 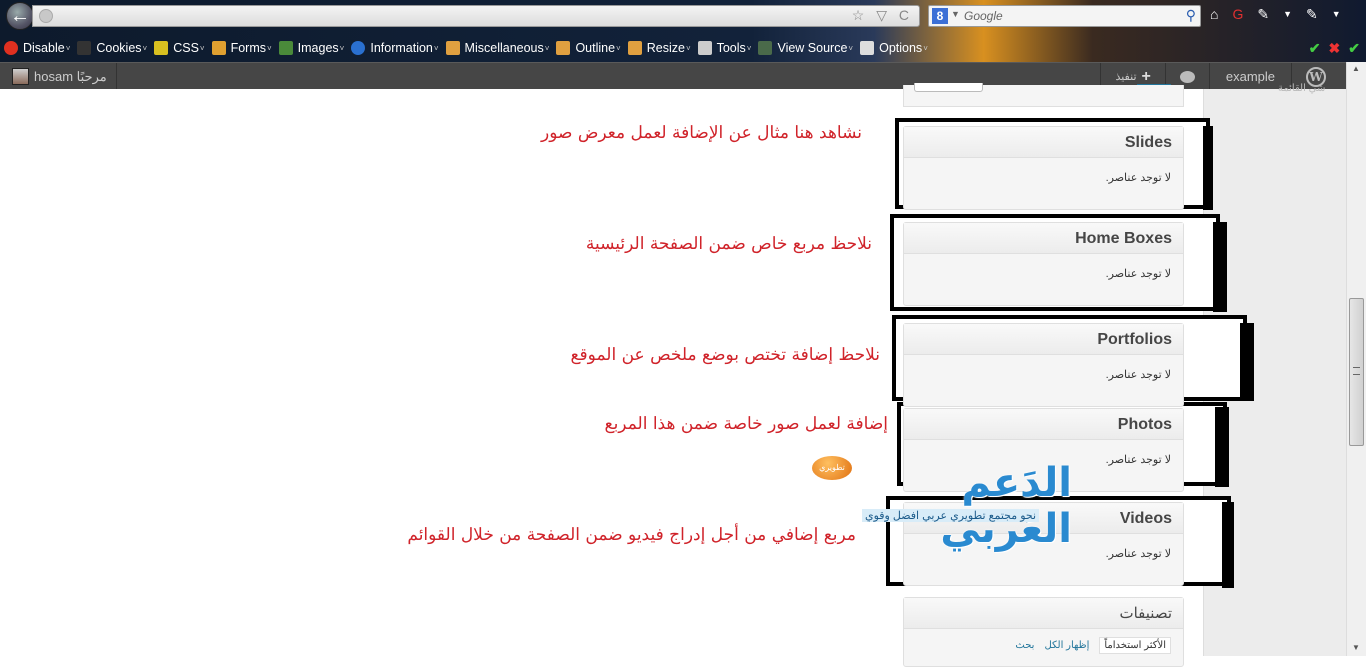 I want to click on categories-box: تصنيفات الأكثر استخداماً إظهار الكل بحث, so click(x=1043, y=632).